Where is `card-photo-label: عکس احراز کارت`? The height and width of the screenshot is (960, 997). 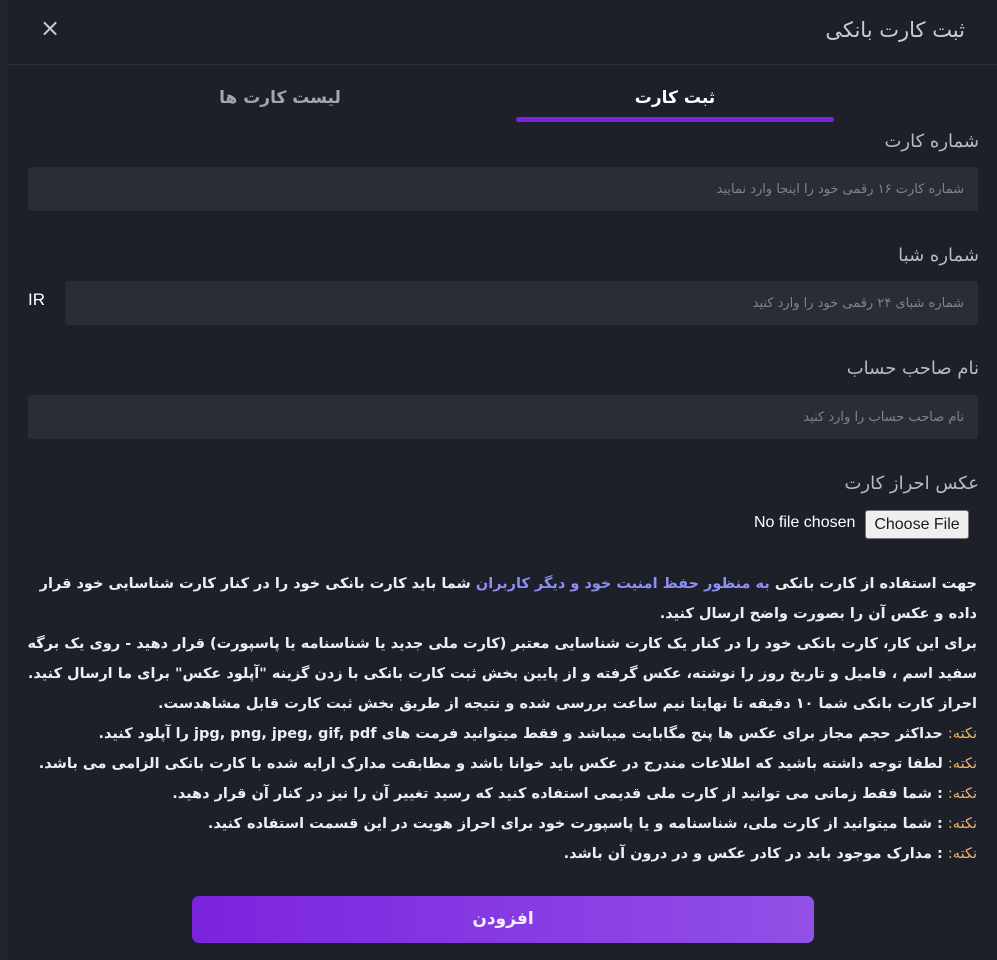 card-photo-label: عکس احراز کارت is located at coordinates (911, 483).